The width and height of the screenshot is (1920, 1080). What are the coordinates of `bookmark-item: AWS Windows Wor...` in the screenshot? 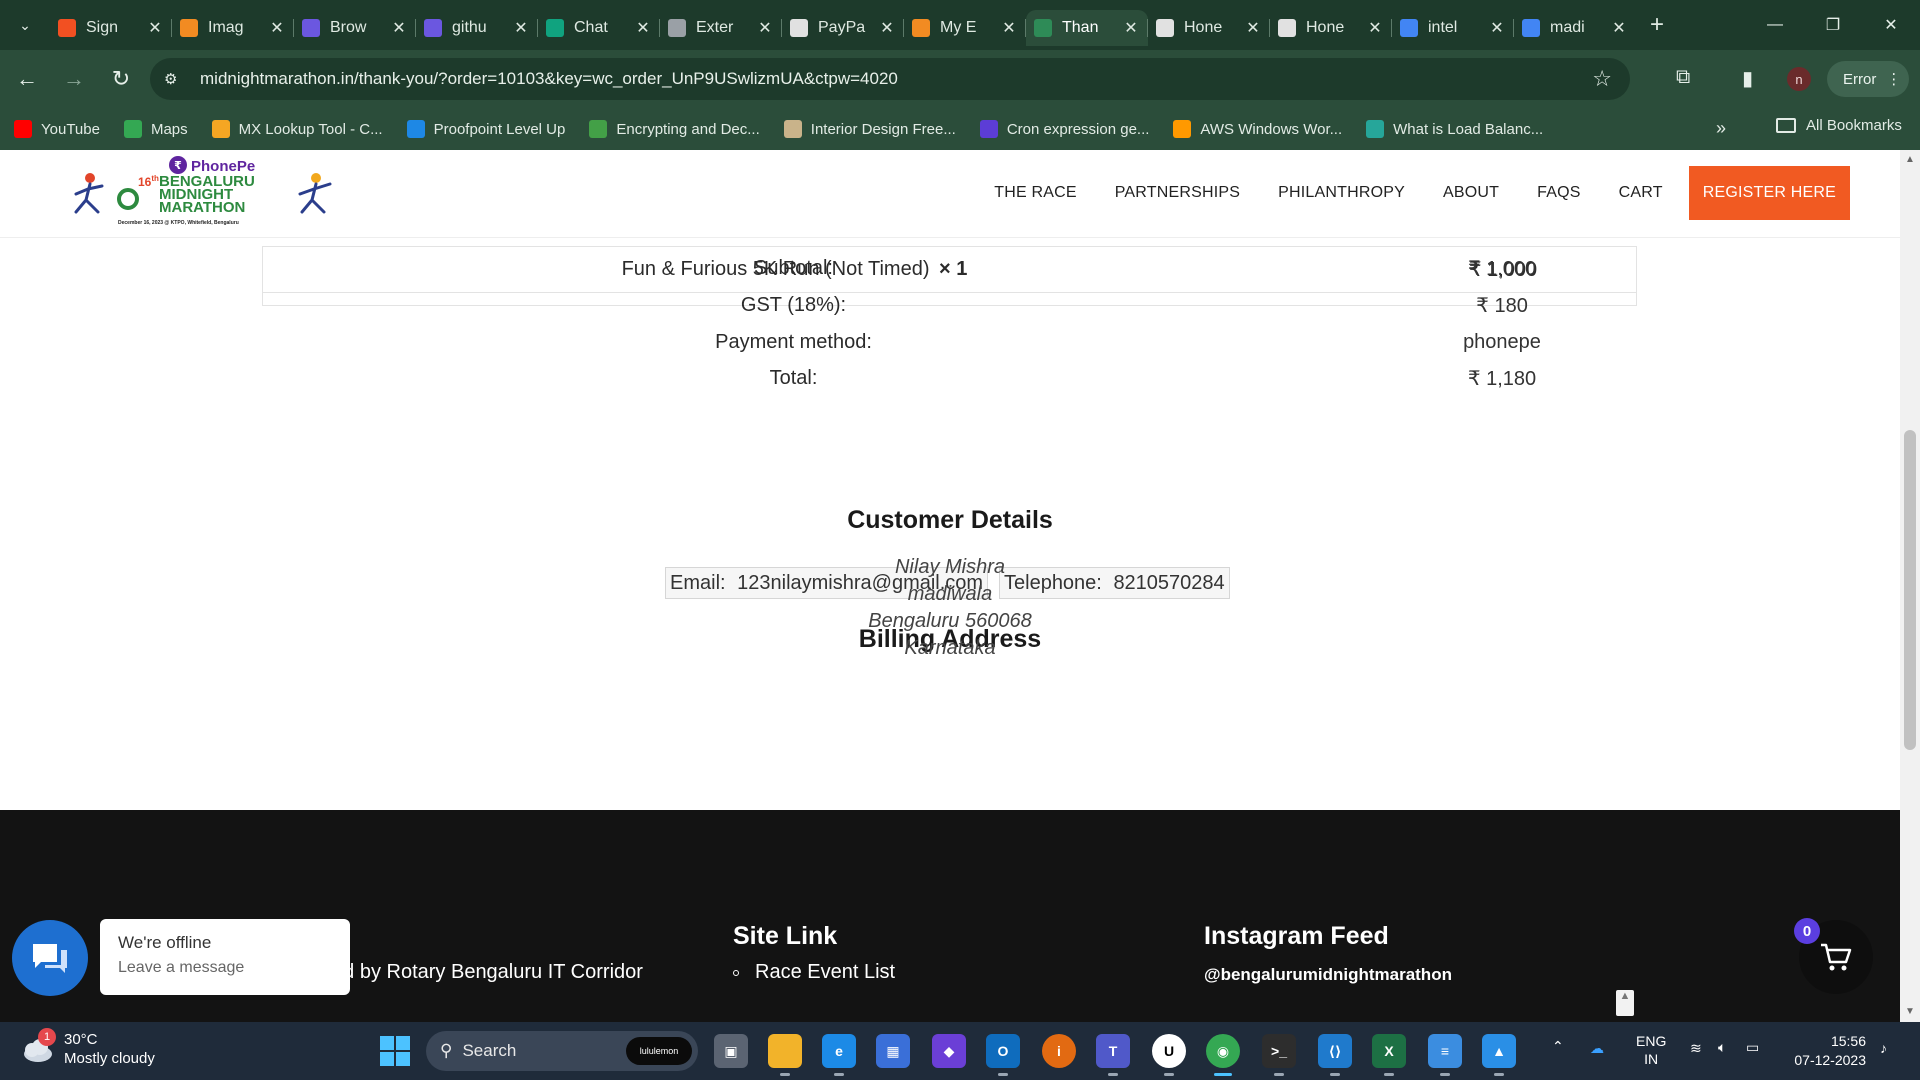 It's located at (1257, 129).